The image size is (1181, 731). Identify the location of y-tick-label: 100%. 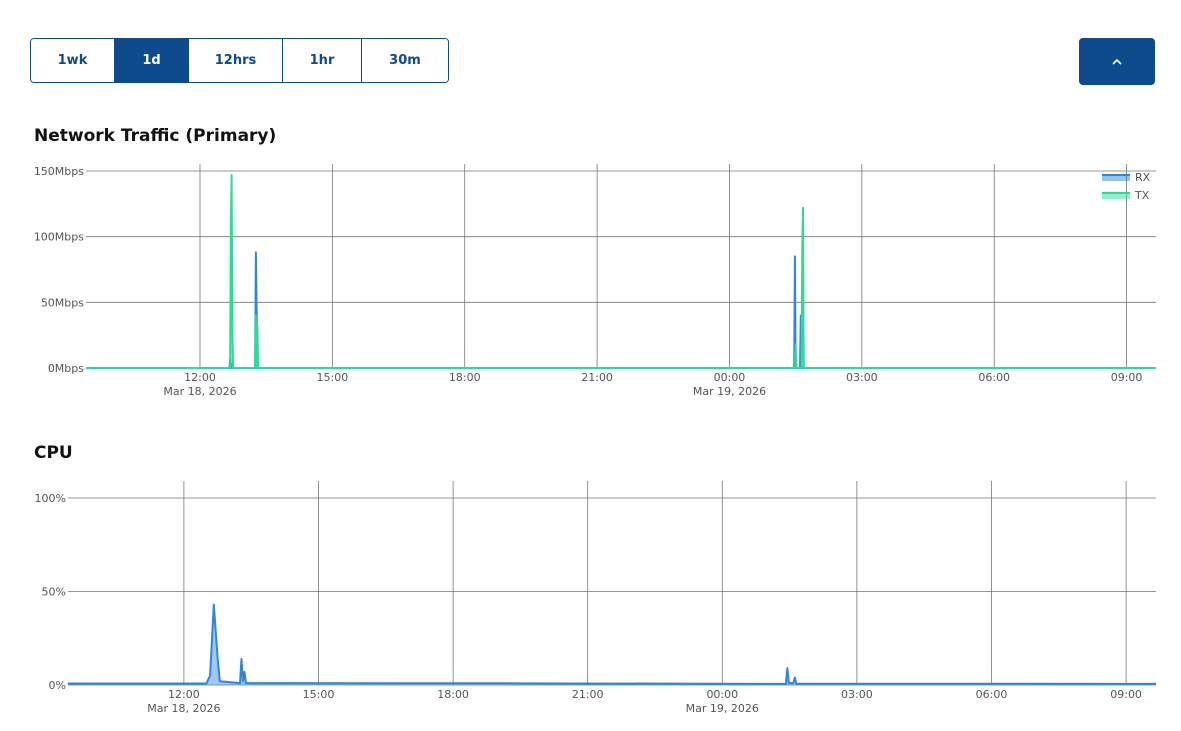
(50, 498).